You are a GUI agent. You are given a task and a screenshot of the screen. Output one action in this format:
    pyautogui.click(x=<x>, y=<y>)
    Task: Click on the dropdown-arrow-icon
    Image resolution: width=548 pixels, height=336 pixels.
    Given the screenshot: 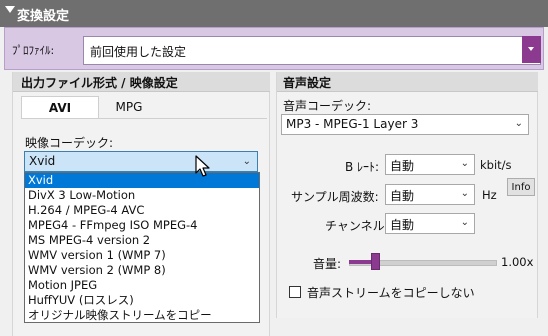 What is the action you would take?
    pyautogui.click(x=531, y=49)
    